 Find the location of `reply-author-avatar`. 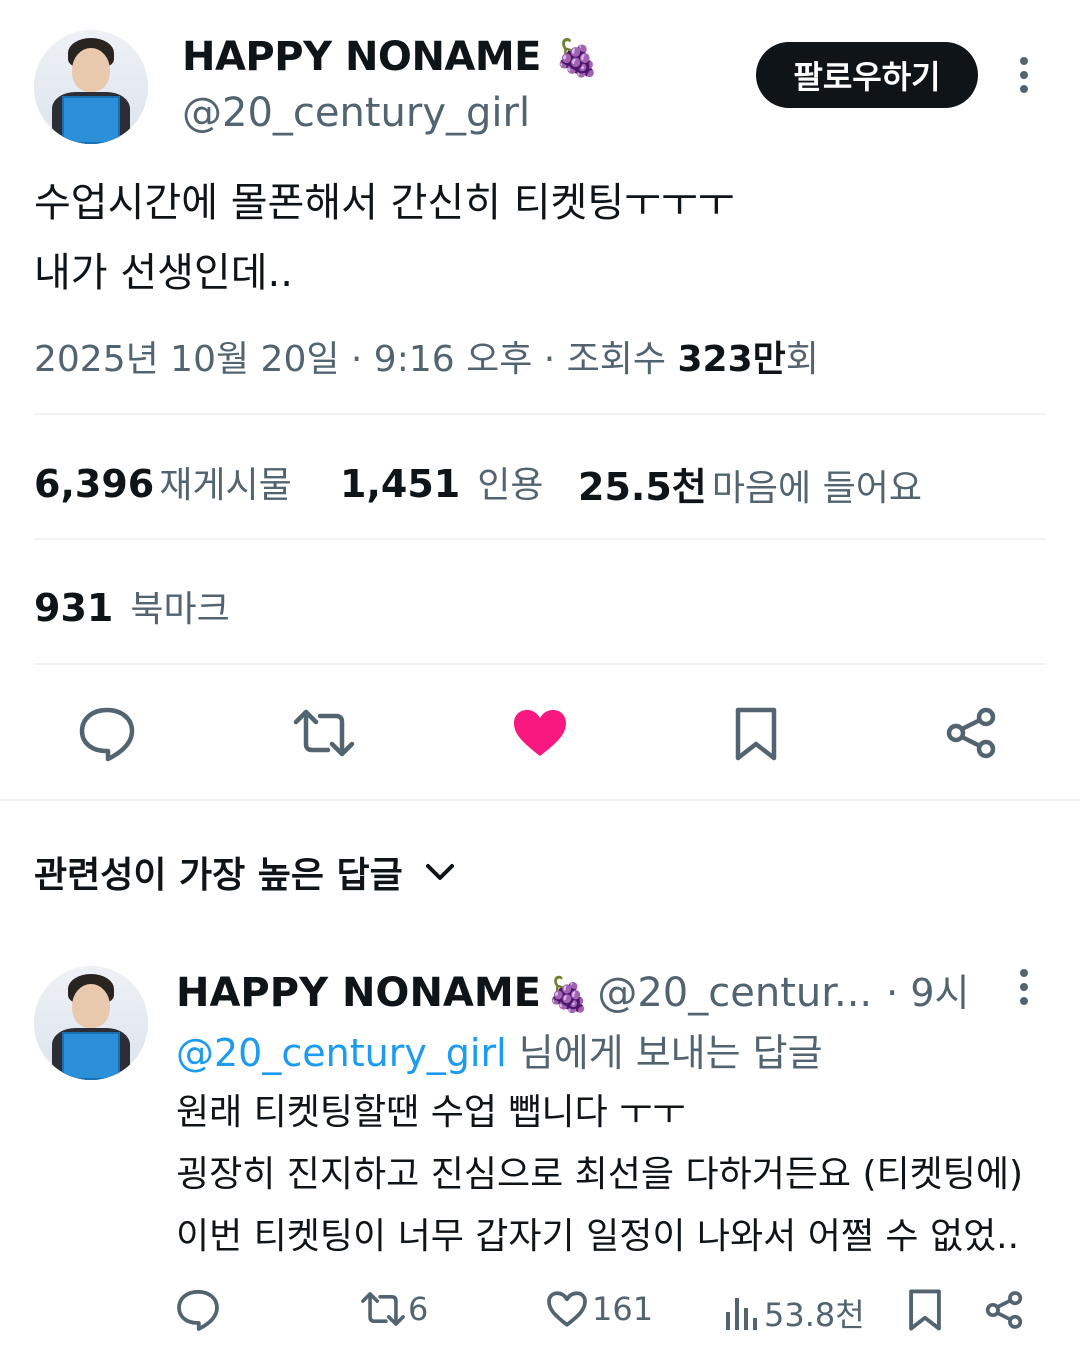

reply-author-avatar is located at coordinates (91, 1023).